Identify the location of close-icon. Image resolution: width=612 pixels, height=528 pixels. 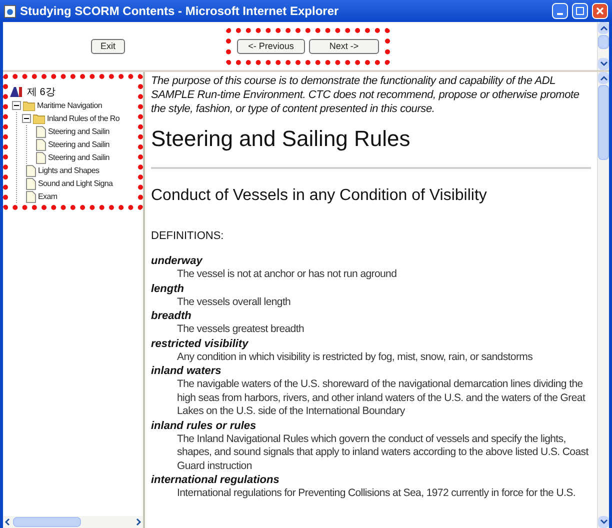
(600, 11).